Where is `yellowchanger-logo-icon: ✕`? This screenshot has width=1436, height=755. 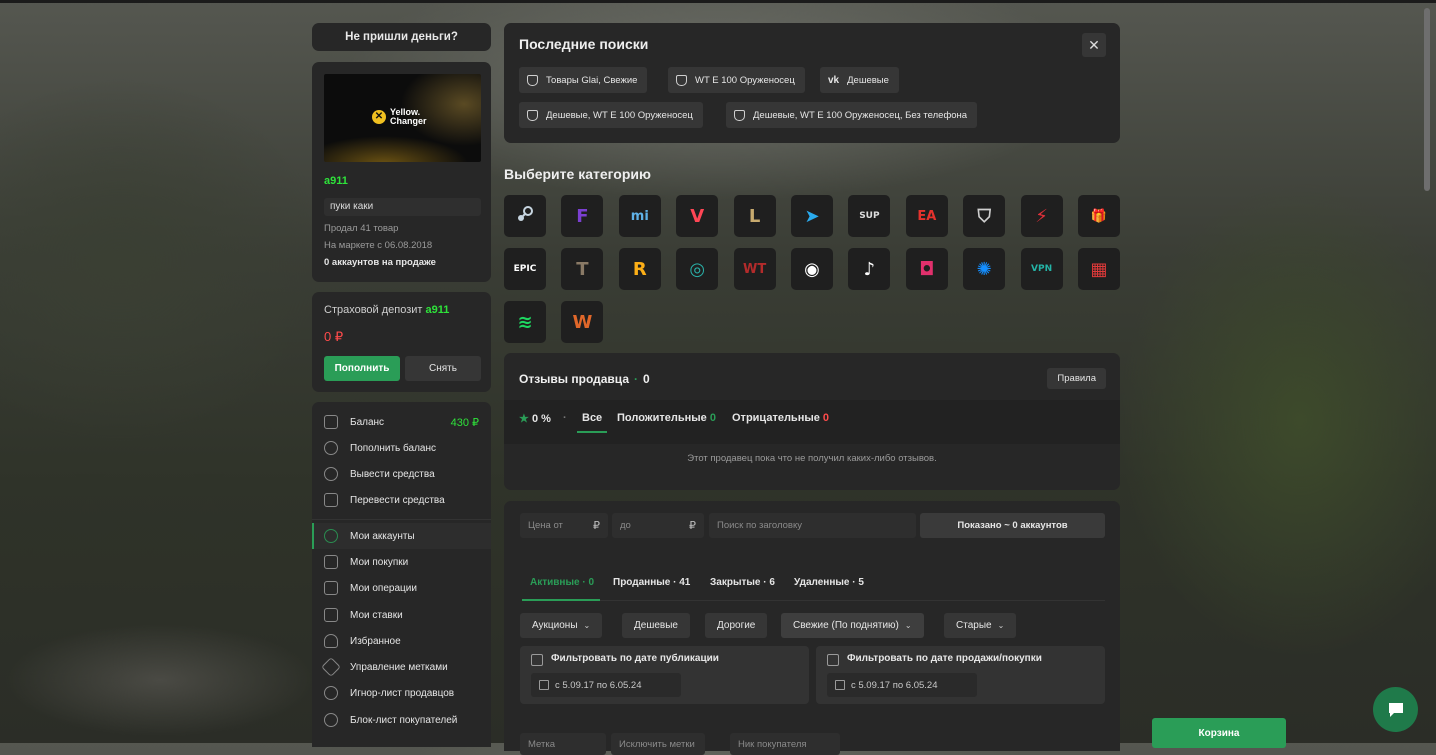
yellowchanger-logo-icon: ✕ is located at coordinates (379, 117).